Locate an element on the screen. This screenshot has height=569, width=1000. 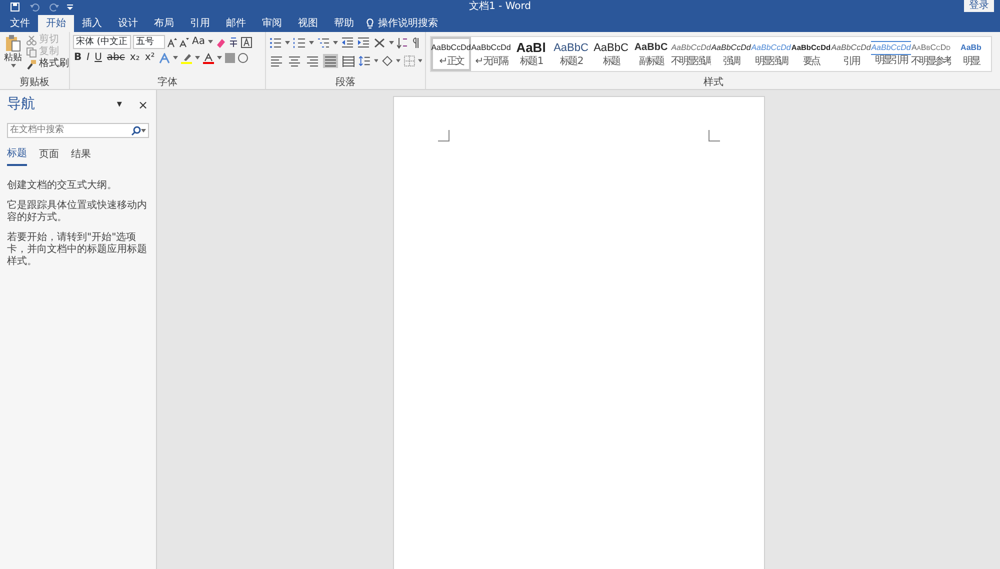
help-text: 若要开始，请转到"开始"选项卡，并向文档中的标题应用标题样式。 is located at coordinates (77, 250).